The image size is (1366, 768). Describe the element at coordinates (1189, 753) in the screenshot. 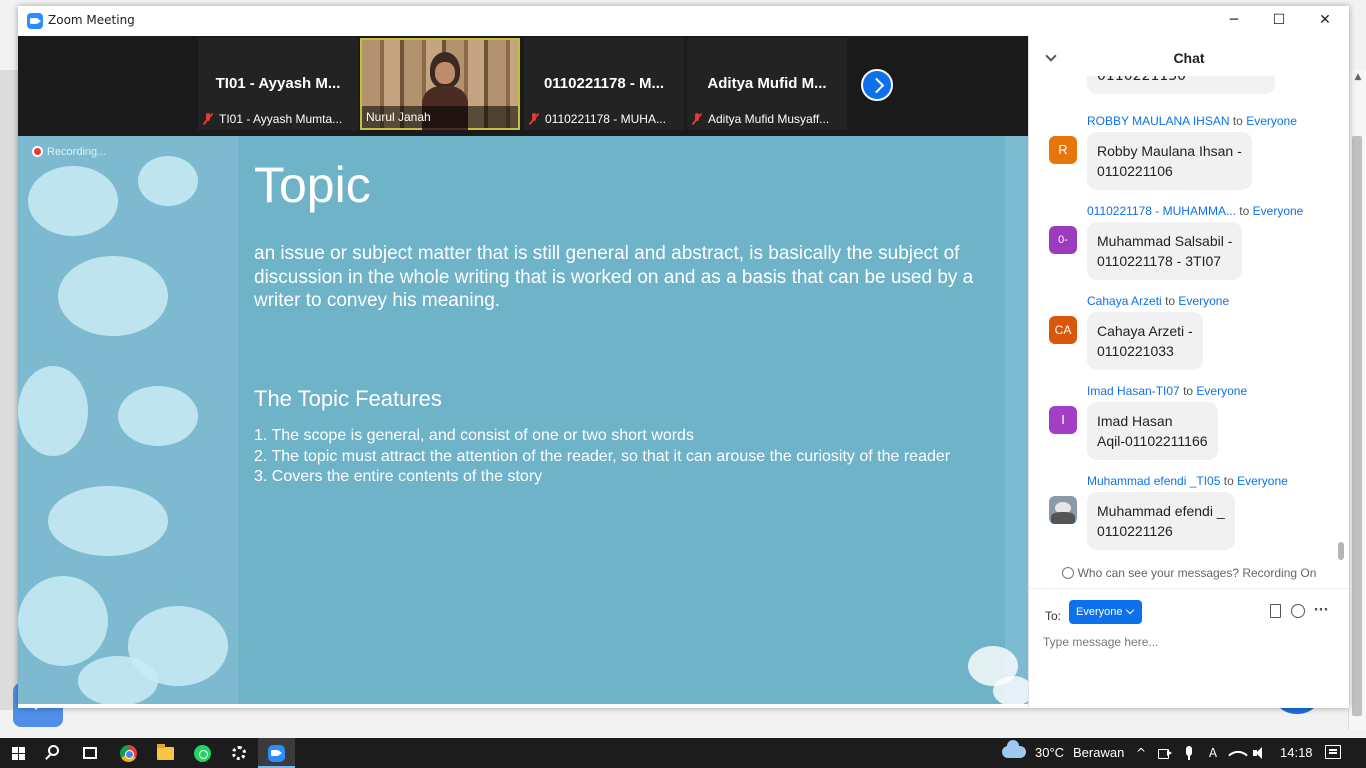

I see `microphone-icon` at that location.